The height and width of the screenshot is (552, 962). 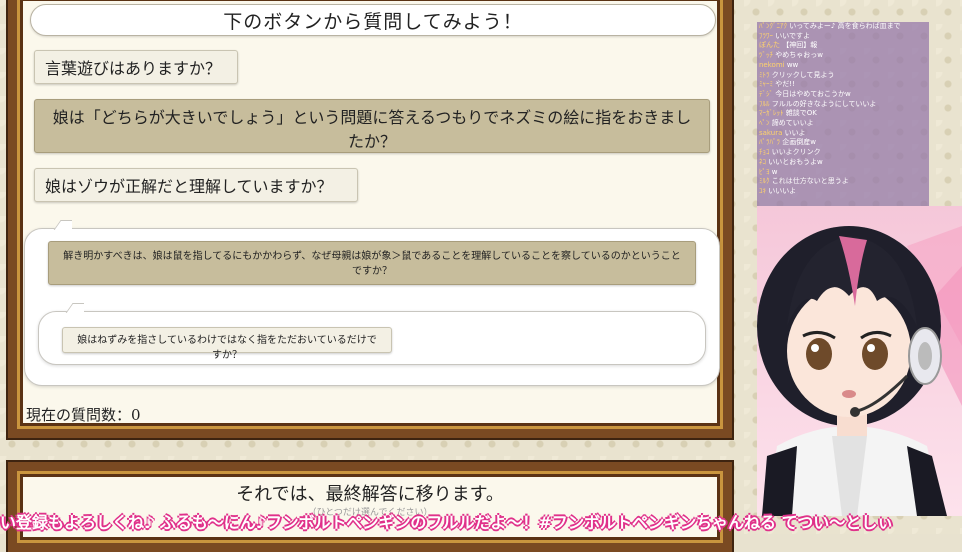 What do you see at coordinates (830, 26) in the screenshot?
I see `chat-message: ﾊﾟﾝｸﾞﾆｱｸ いってみよー♪ 高を食らわば皿まで` at bounding box center [830, 26].